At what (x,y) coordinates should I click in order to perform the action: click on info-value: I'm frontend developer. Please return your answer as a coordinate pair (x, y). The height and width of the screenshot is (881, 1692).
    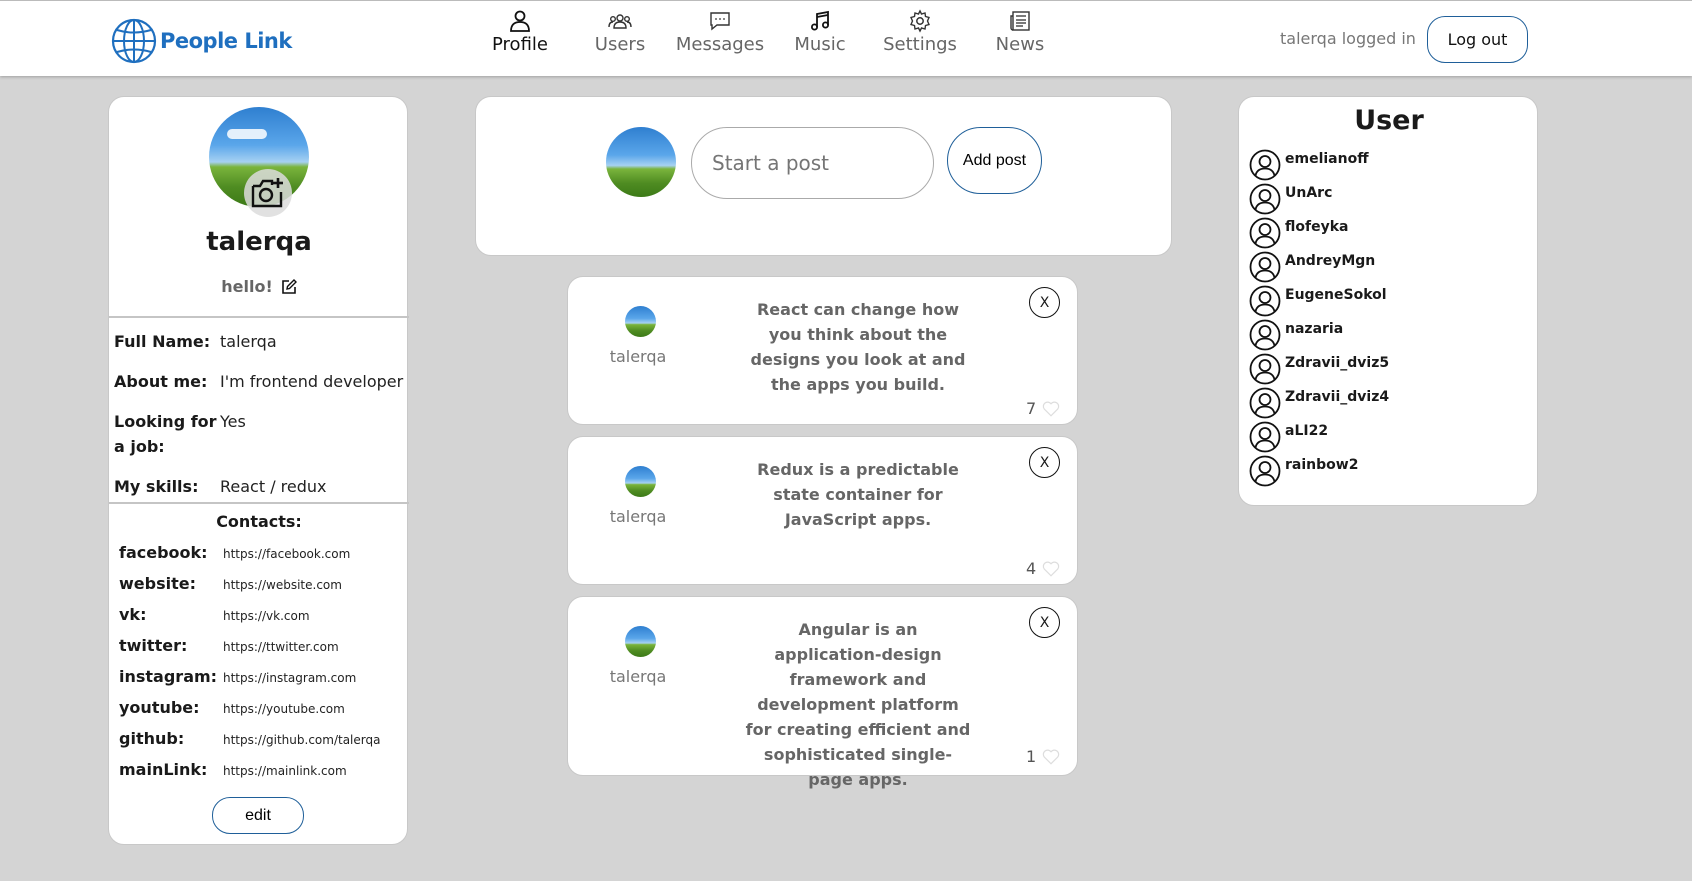
    Looking at the image, I should click on (312, 381).